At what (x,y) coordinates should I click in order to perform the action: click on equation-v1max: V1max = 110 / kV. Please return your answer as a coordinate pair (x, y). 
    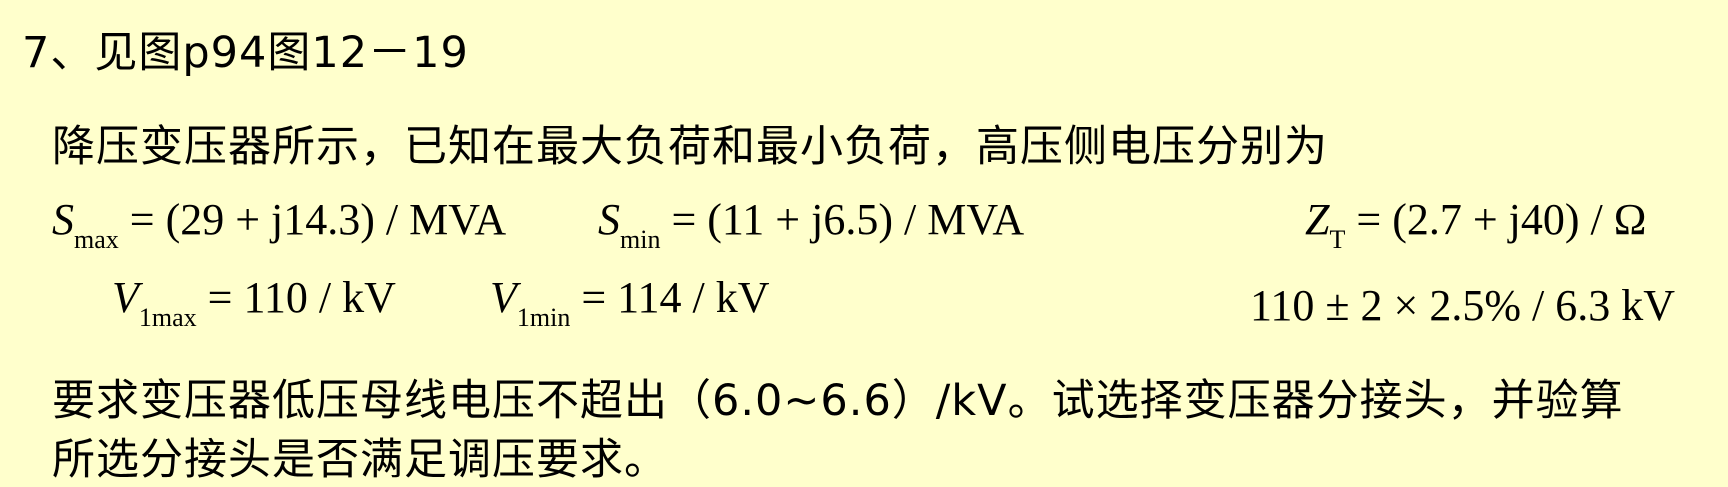
    Looking at the image, I should click on (254, 301).